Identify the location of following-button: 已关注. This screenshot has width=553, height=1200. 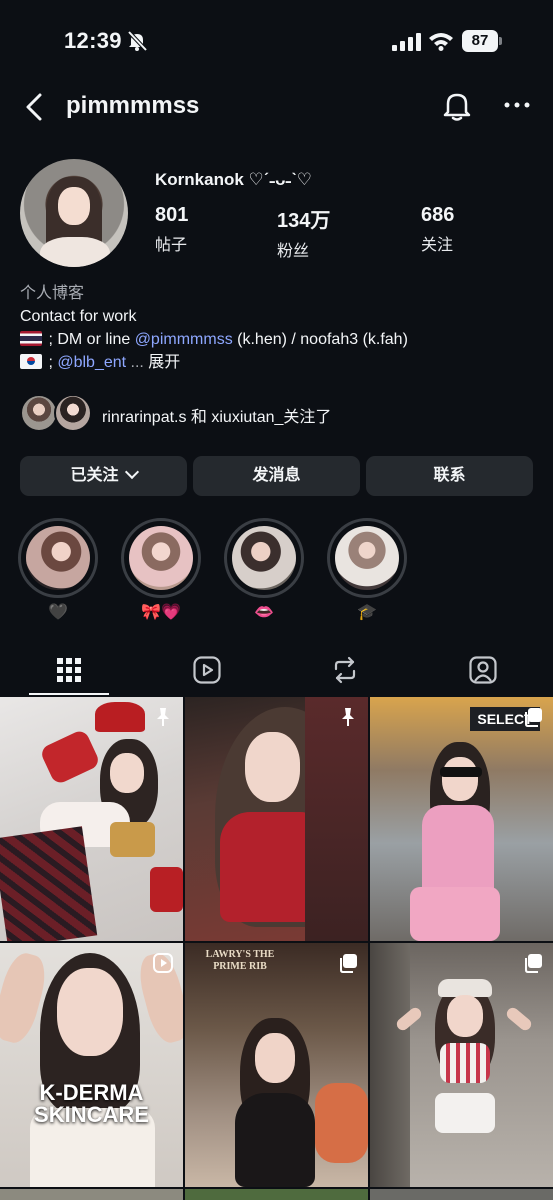
(103, 476).